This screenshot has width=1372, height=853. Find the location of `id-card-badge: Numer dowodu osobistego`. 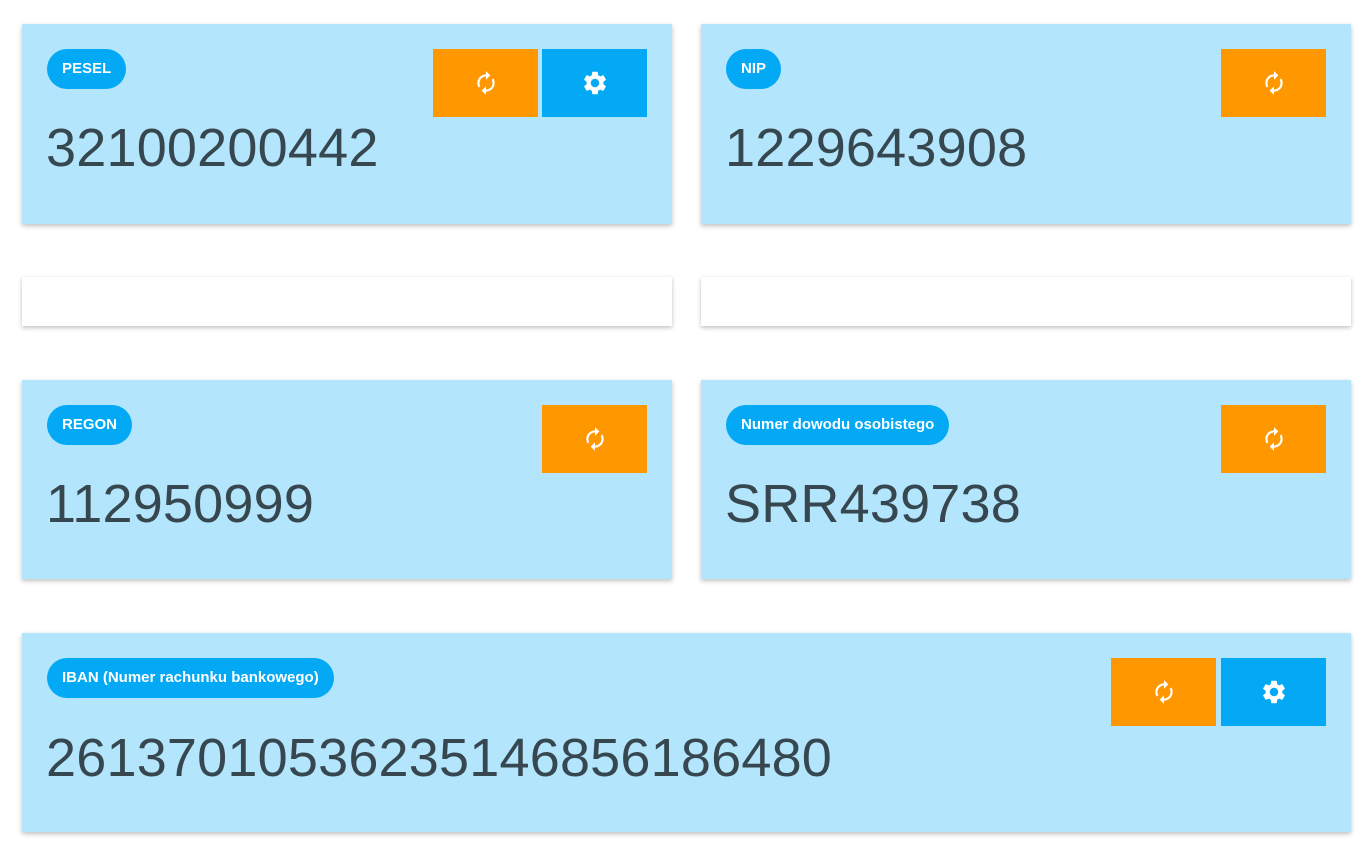

id-card-badge: Numer dowodu osobistego is located at coordinates (838, 425).